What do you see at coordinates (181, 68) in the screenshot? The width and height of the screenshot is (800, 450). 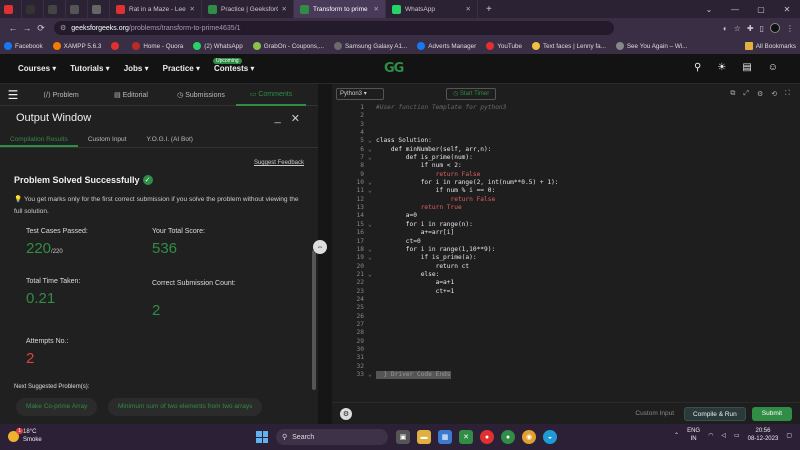 I see `nav-item: Practice ▾` at bounding box center [181, 68].